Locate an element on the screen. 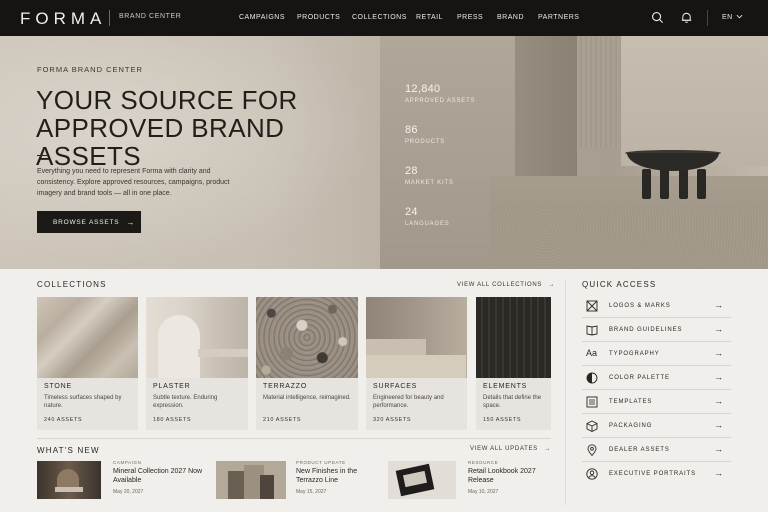 The width and height of the screenshot is (768, 512). quick-access-label: PACKAGING is located at coordinates (631, 426).